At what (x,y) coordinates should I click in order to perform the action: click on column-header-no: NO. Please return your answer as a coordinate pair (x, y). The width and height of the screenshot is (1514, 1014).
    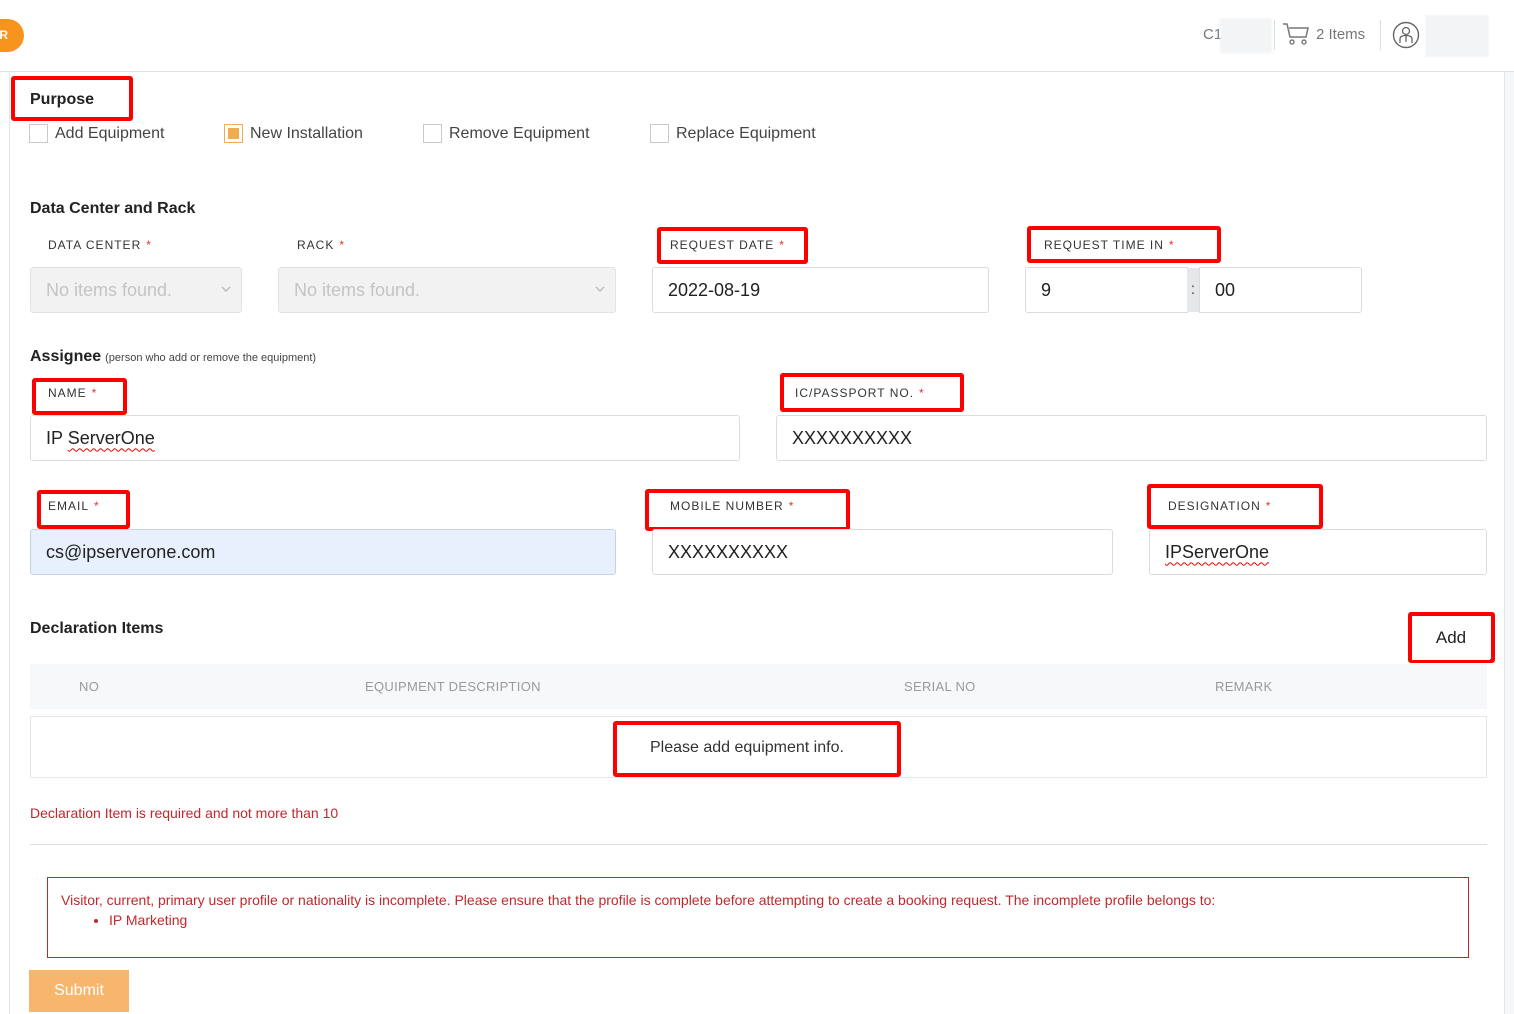
    Looking at the image, I should click on (89, 686).